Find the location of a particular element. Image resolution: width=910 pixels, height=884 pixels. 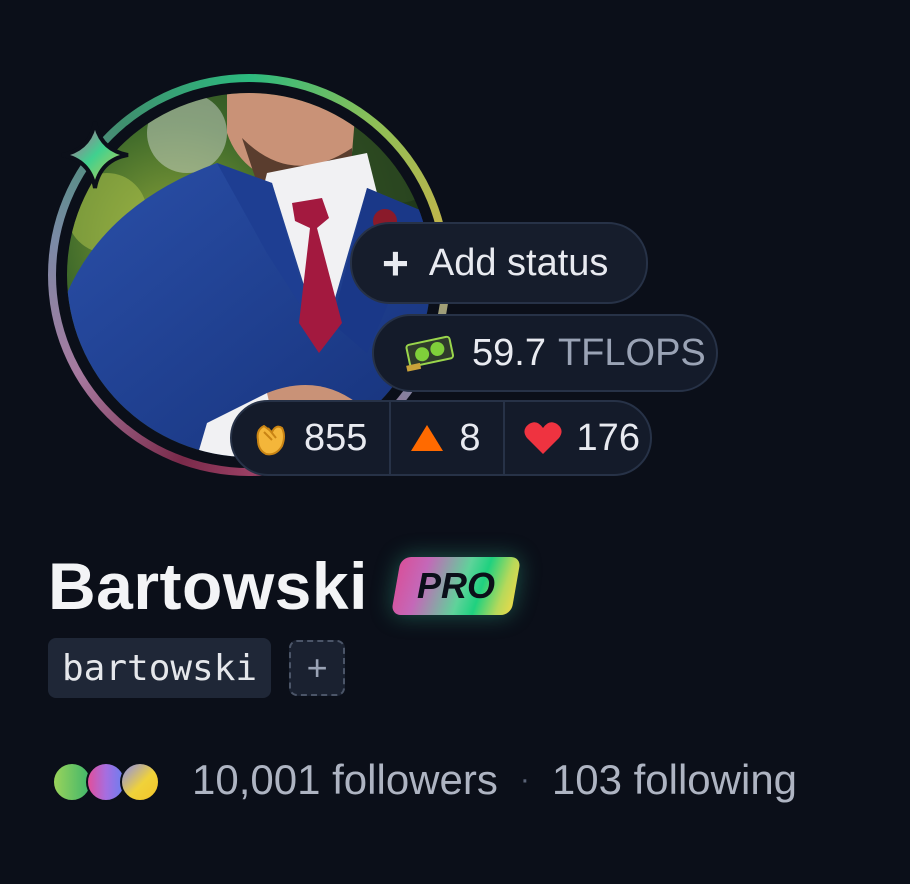

follower-avatar is located at coordinates (140, 782).